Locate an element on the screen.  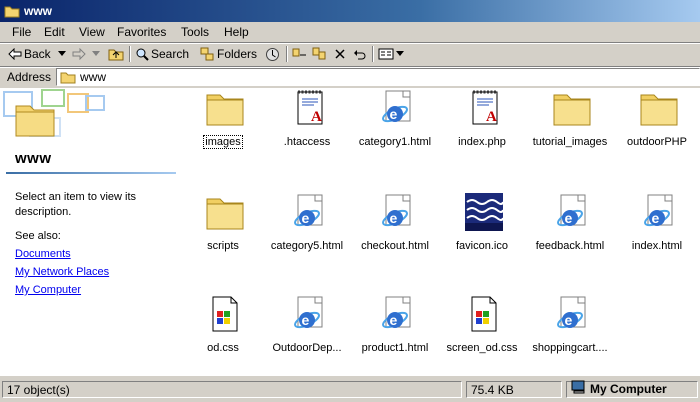
back-dropdown is located at coordinates (62, 54).